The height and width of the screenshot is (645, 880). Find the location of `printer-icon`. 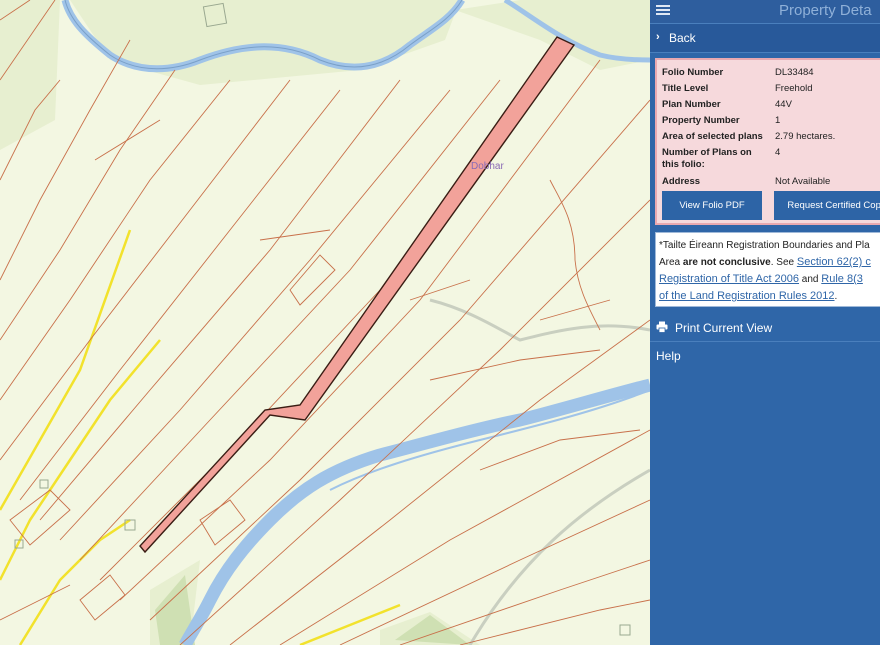

printer-icon is located at coordinates (662, 327).